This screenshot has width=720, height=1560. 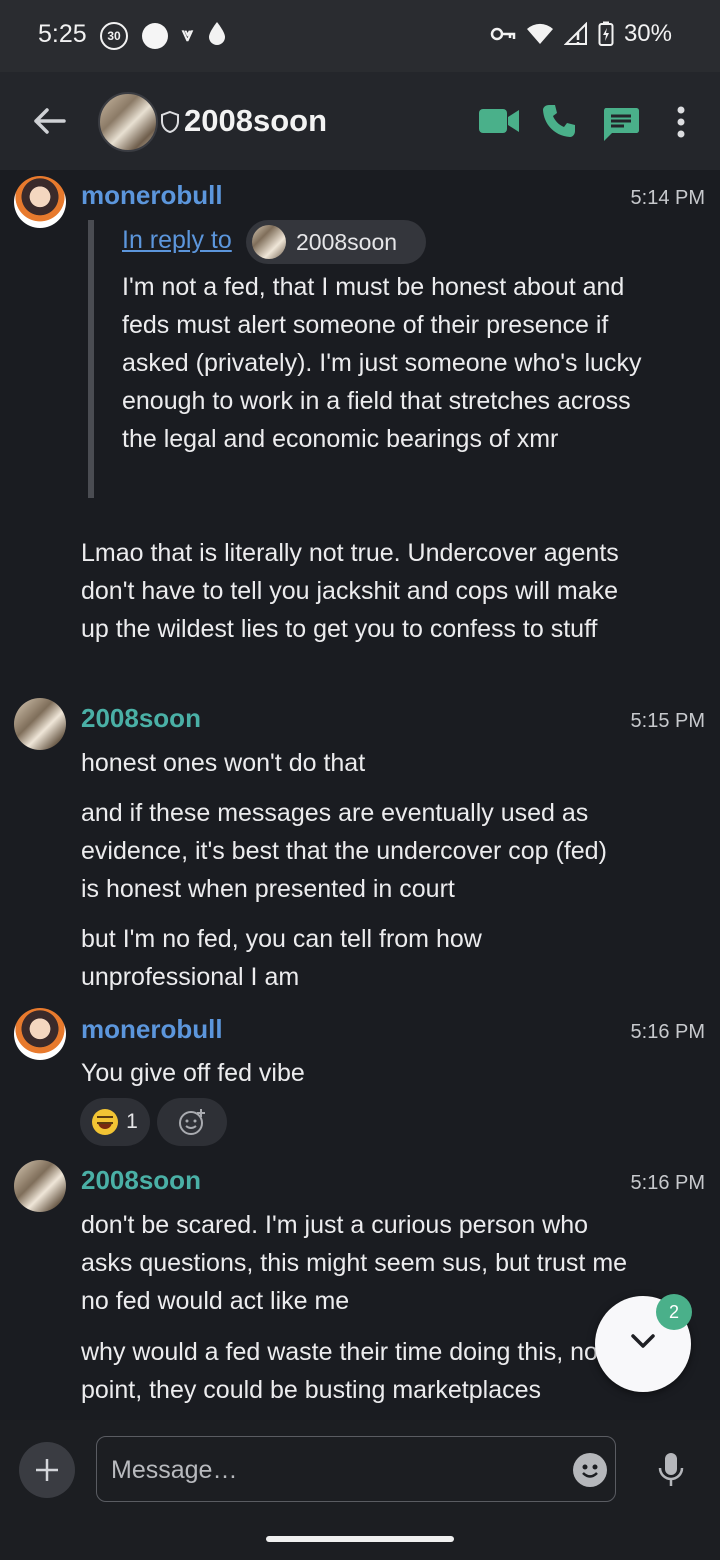 I want to click on system-icons: 30%, so click(x=581, y=34).